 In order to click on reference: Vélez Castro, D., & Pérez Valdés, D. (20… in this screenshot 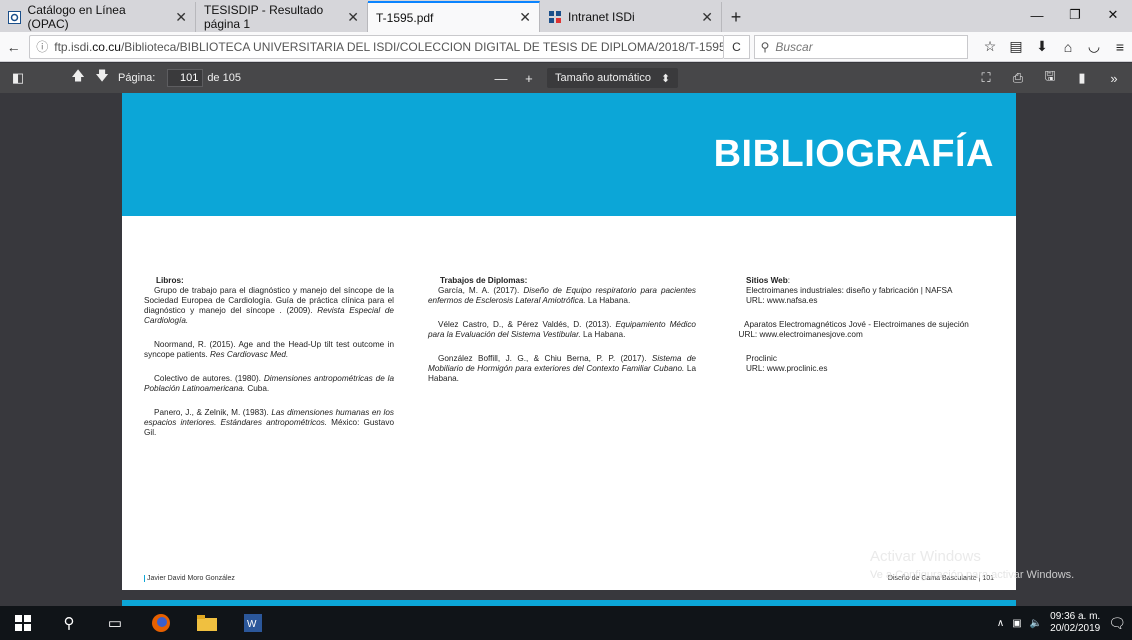, I will do `click(562, 329)`.